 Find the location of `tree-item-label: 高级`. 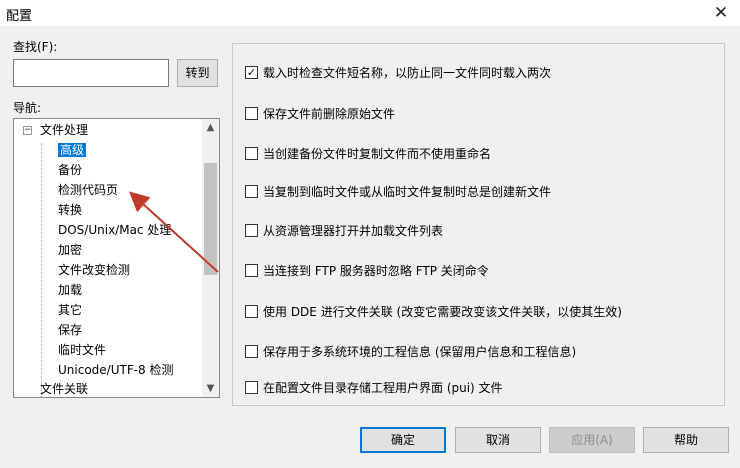

tree-item-label: 高级 is located at coordinates (72, 150).